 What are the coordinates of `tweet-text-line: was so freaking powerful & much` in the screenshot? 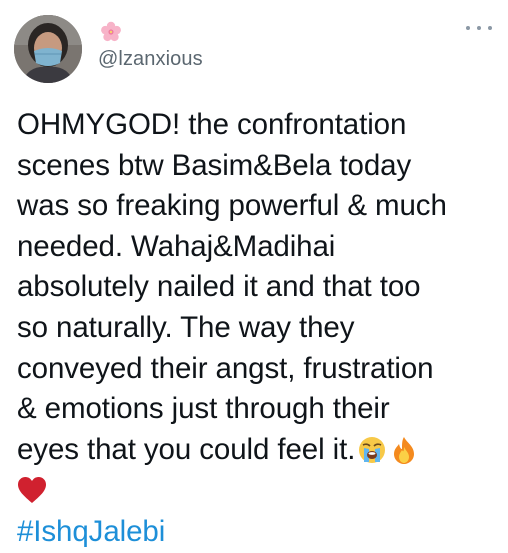 It's located at (232, 206).